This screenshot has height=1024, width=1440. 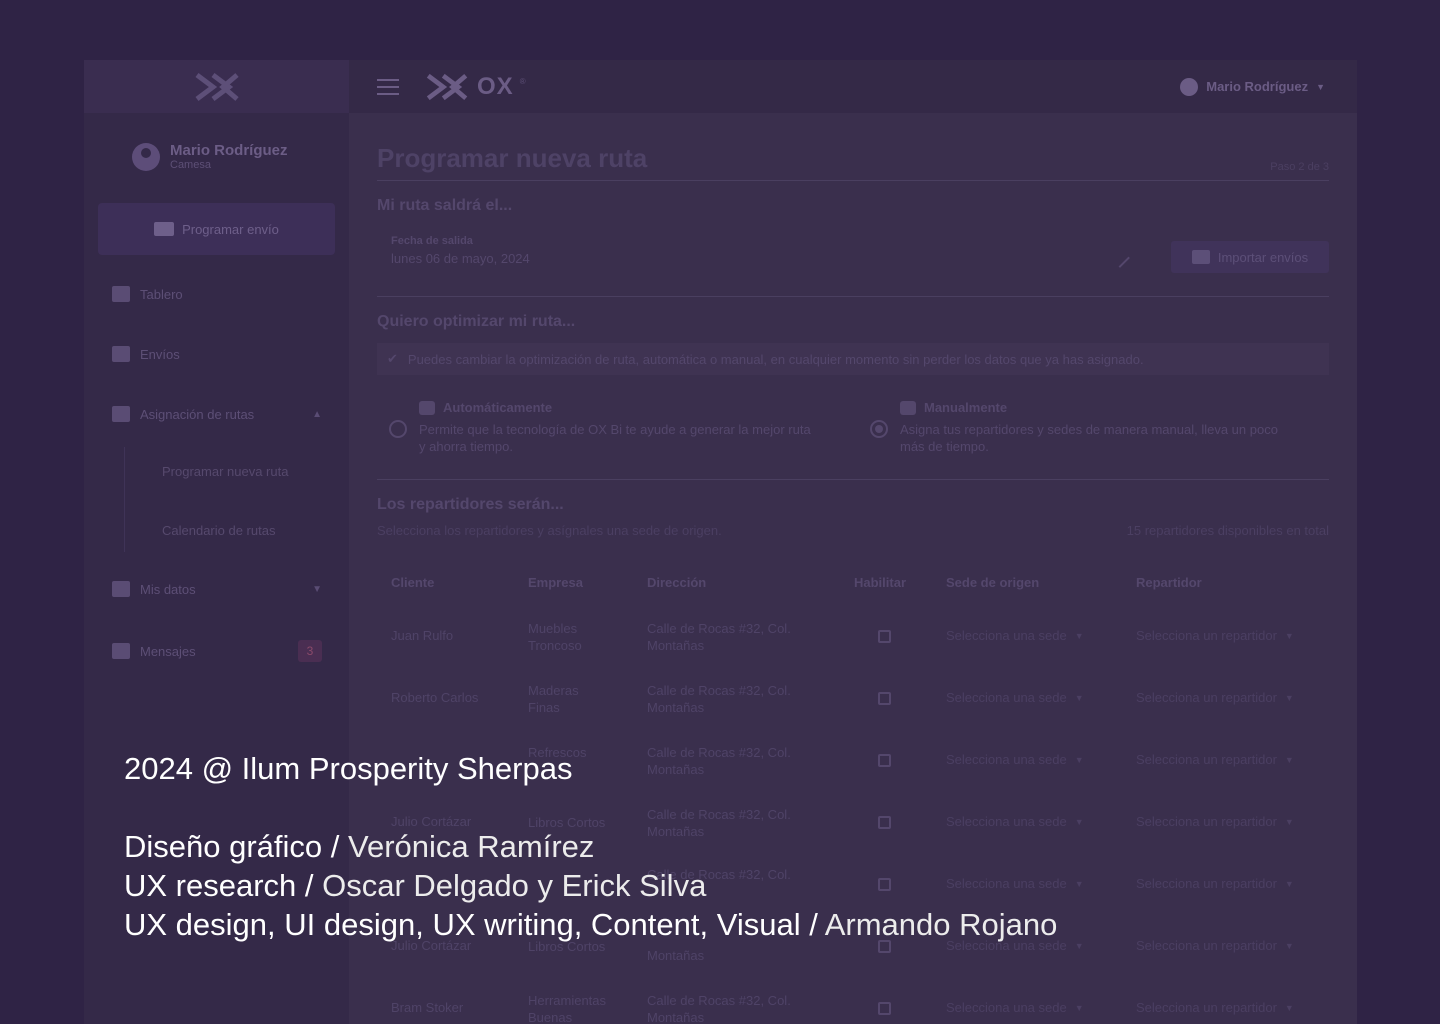 I want to click on top-bar: OX ® Mario Rodríguez ▼, so click(x=853, y=86).